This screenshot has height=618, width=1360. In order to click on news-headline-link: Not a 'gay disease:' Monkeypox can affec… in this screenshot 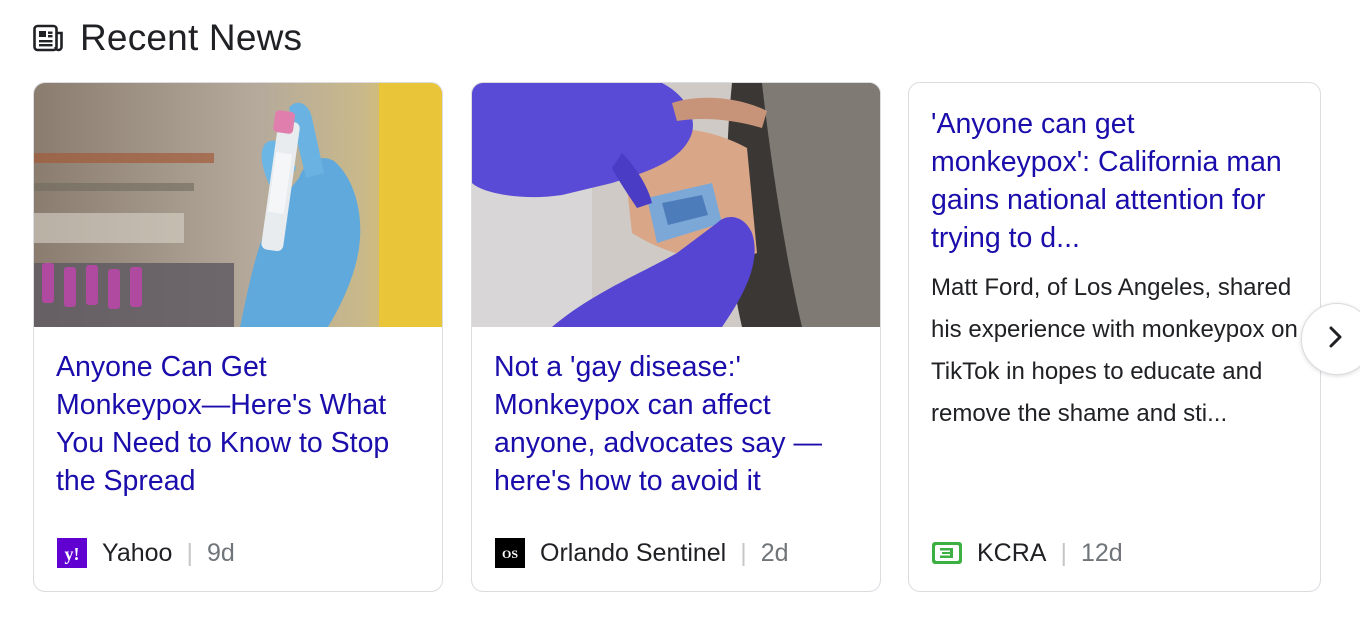, I will do `click(676, 424)`.